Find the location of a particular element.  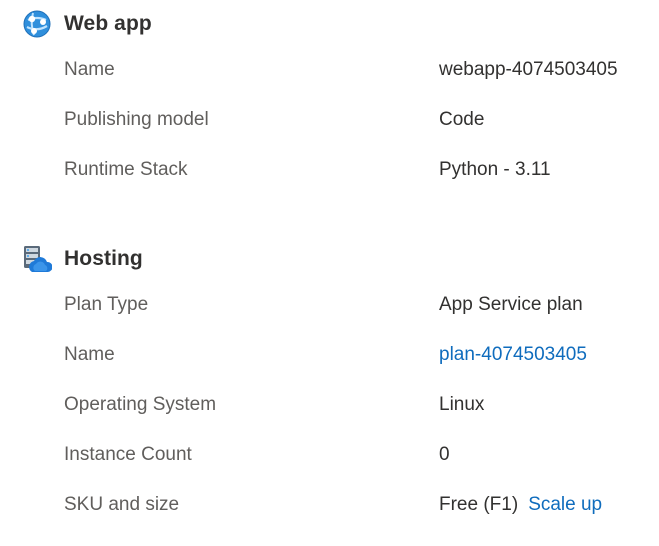

hosting-row-operating-system: Operating System Linux is located at coordinates (329, 405).